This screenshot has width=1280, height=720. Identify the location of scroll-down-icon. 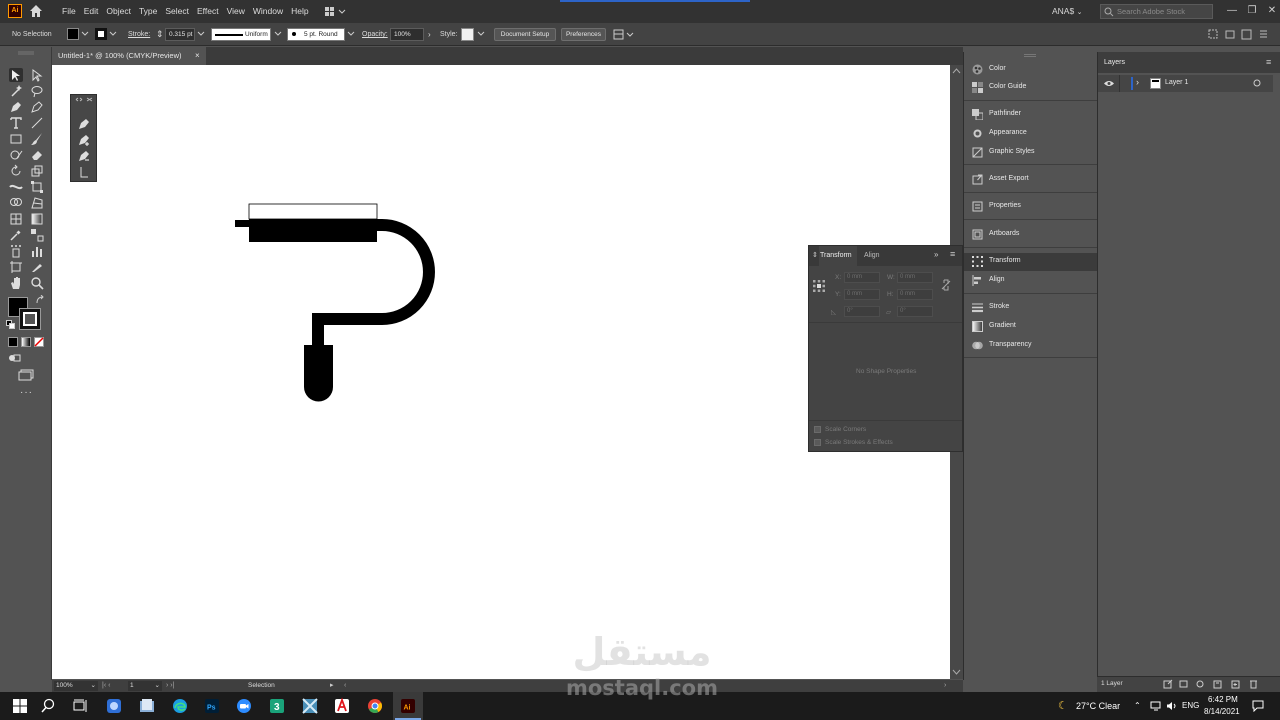
(956, 672).